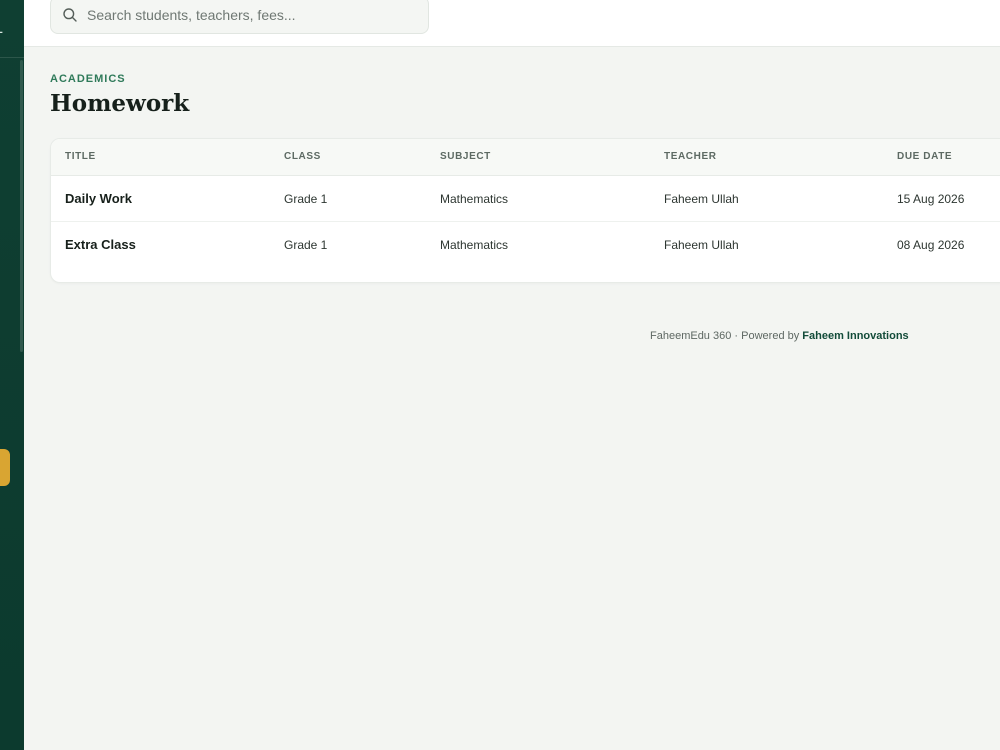  I want to click on search-input, so click(247, 15).